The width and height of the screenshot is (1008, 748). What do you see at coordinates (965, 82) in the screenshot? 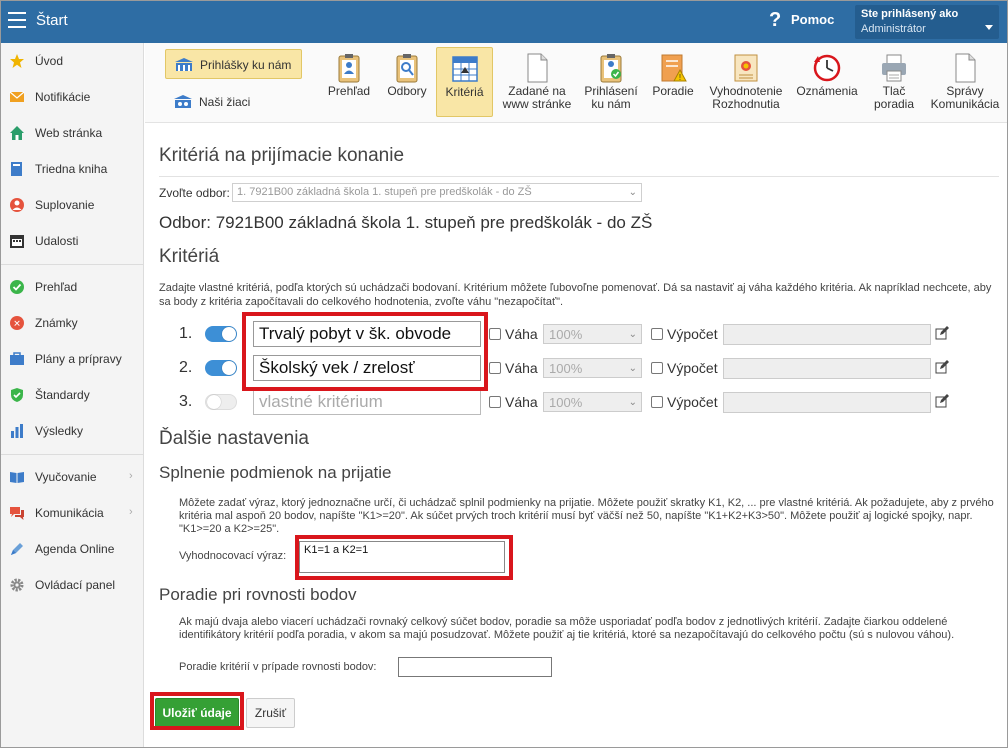
I see `tool-spravy-komunikacia: Správy Komunikácia` at bounding box center [965, 82].